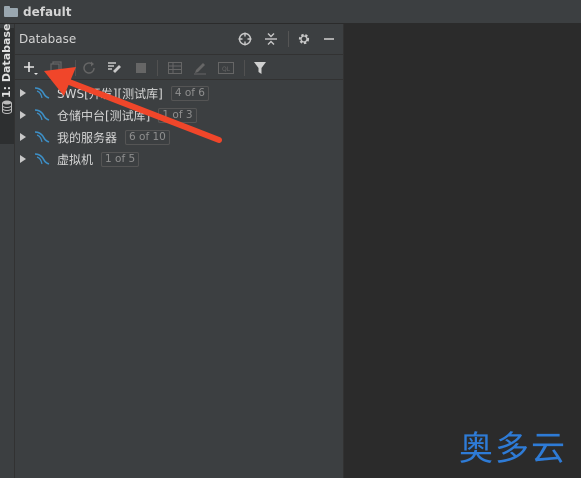  What do you see at coordinates (110, 93) in the screenshot?
I see `tree-item-label: SWS[开发][测试库]` at bounding box center [110, 93].